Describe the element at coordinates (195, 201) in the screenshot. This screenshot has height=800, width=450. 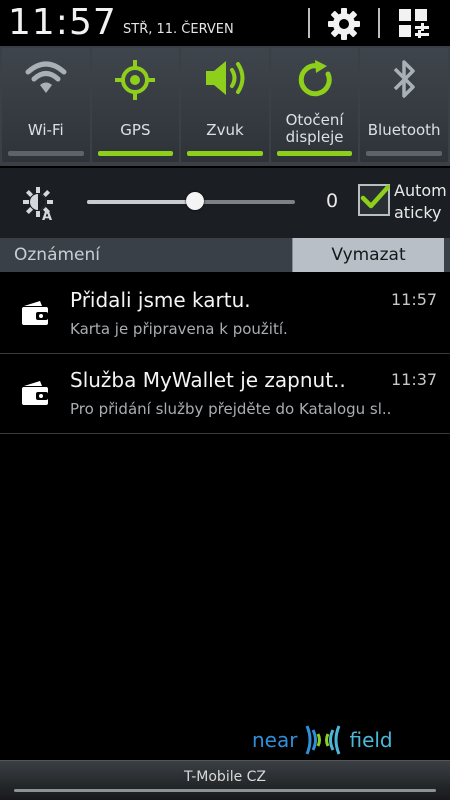
I see `brightness-thumb` at that location.